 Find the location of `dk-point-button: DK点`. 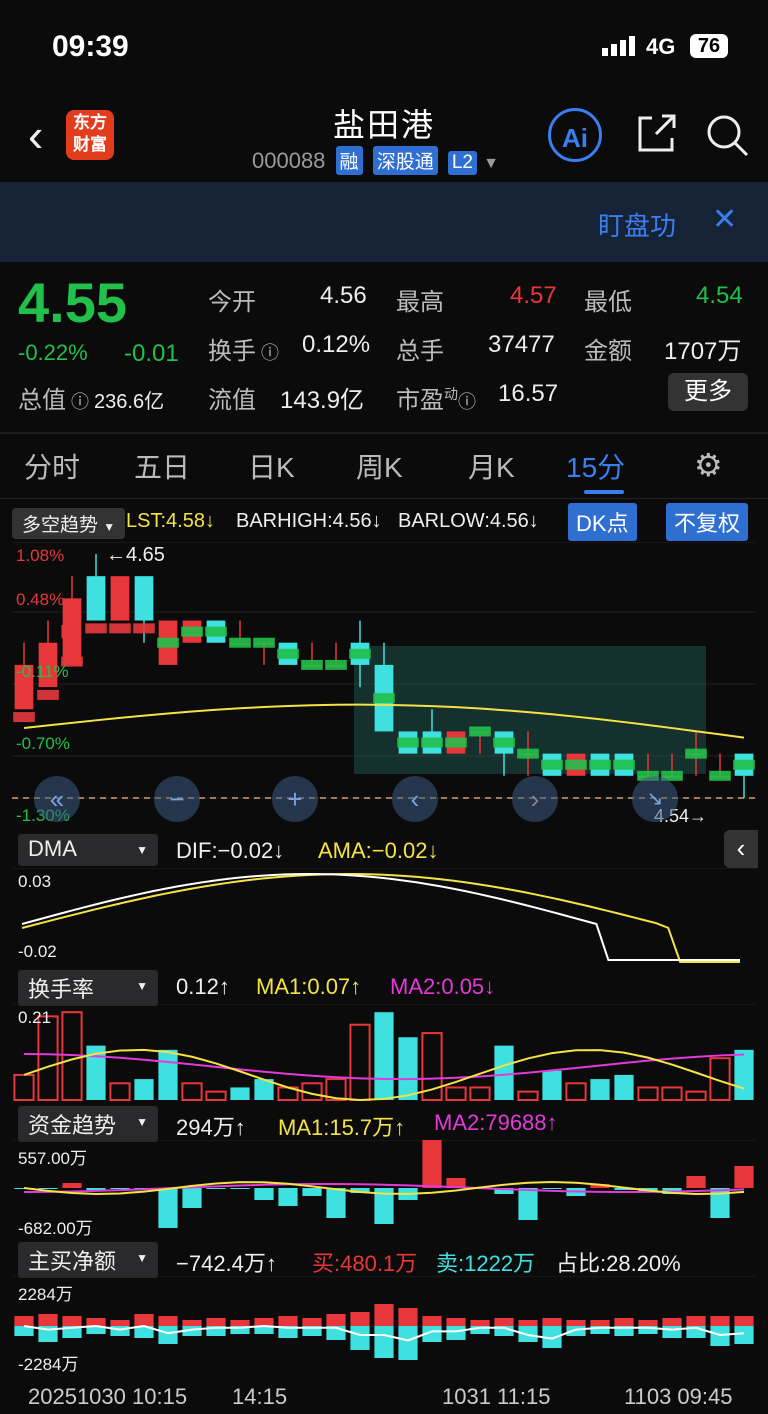

dk-point-button: DK点 is located at coordinates (602, 522).